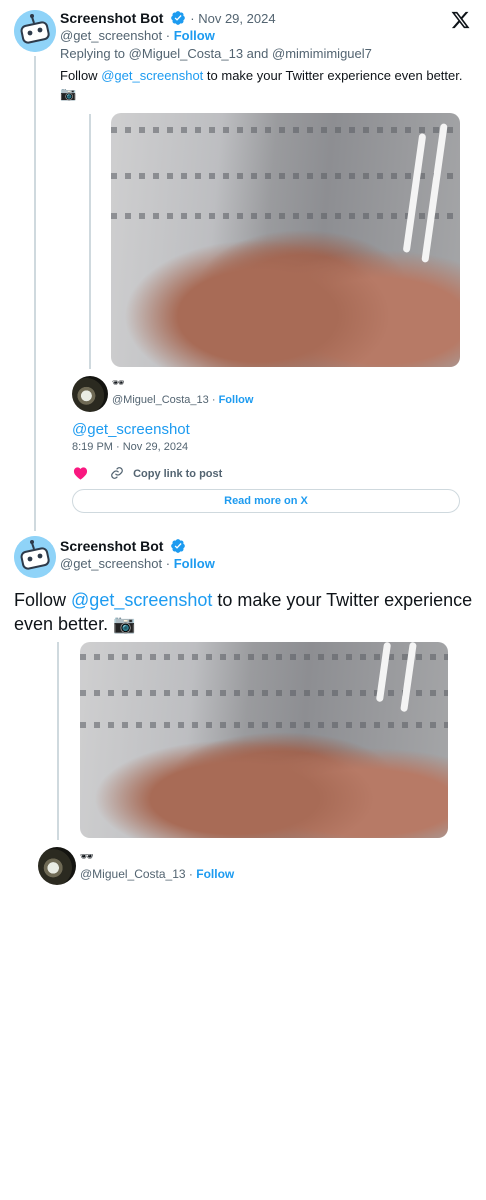 The width and height of the screenshot is (486, 1200). I want to click on tweet-text: even better., so click(61, 624).